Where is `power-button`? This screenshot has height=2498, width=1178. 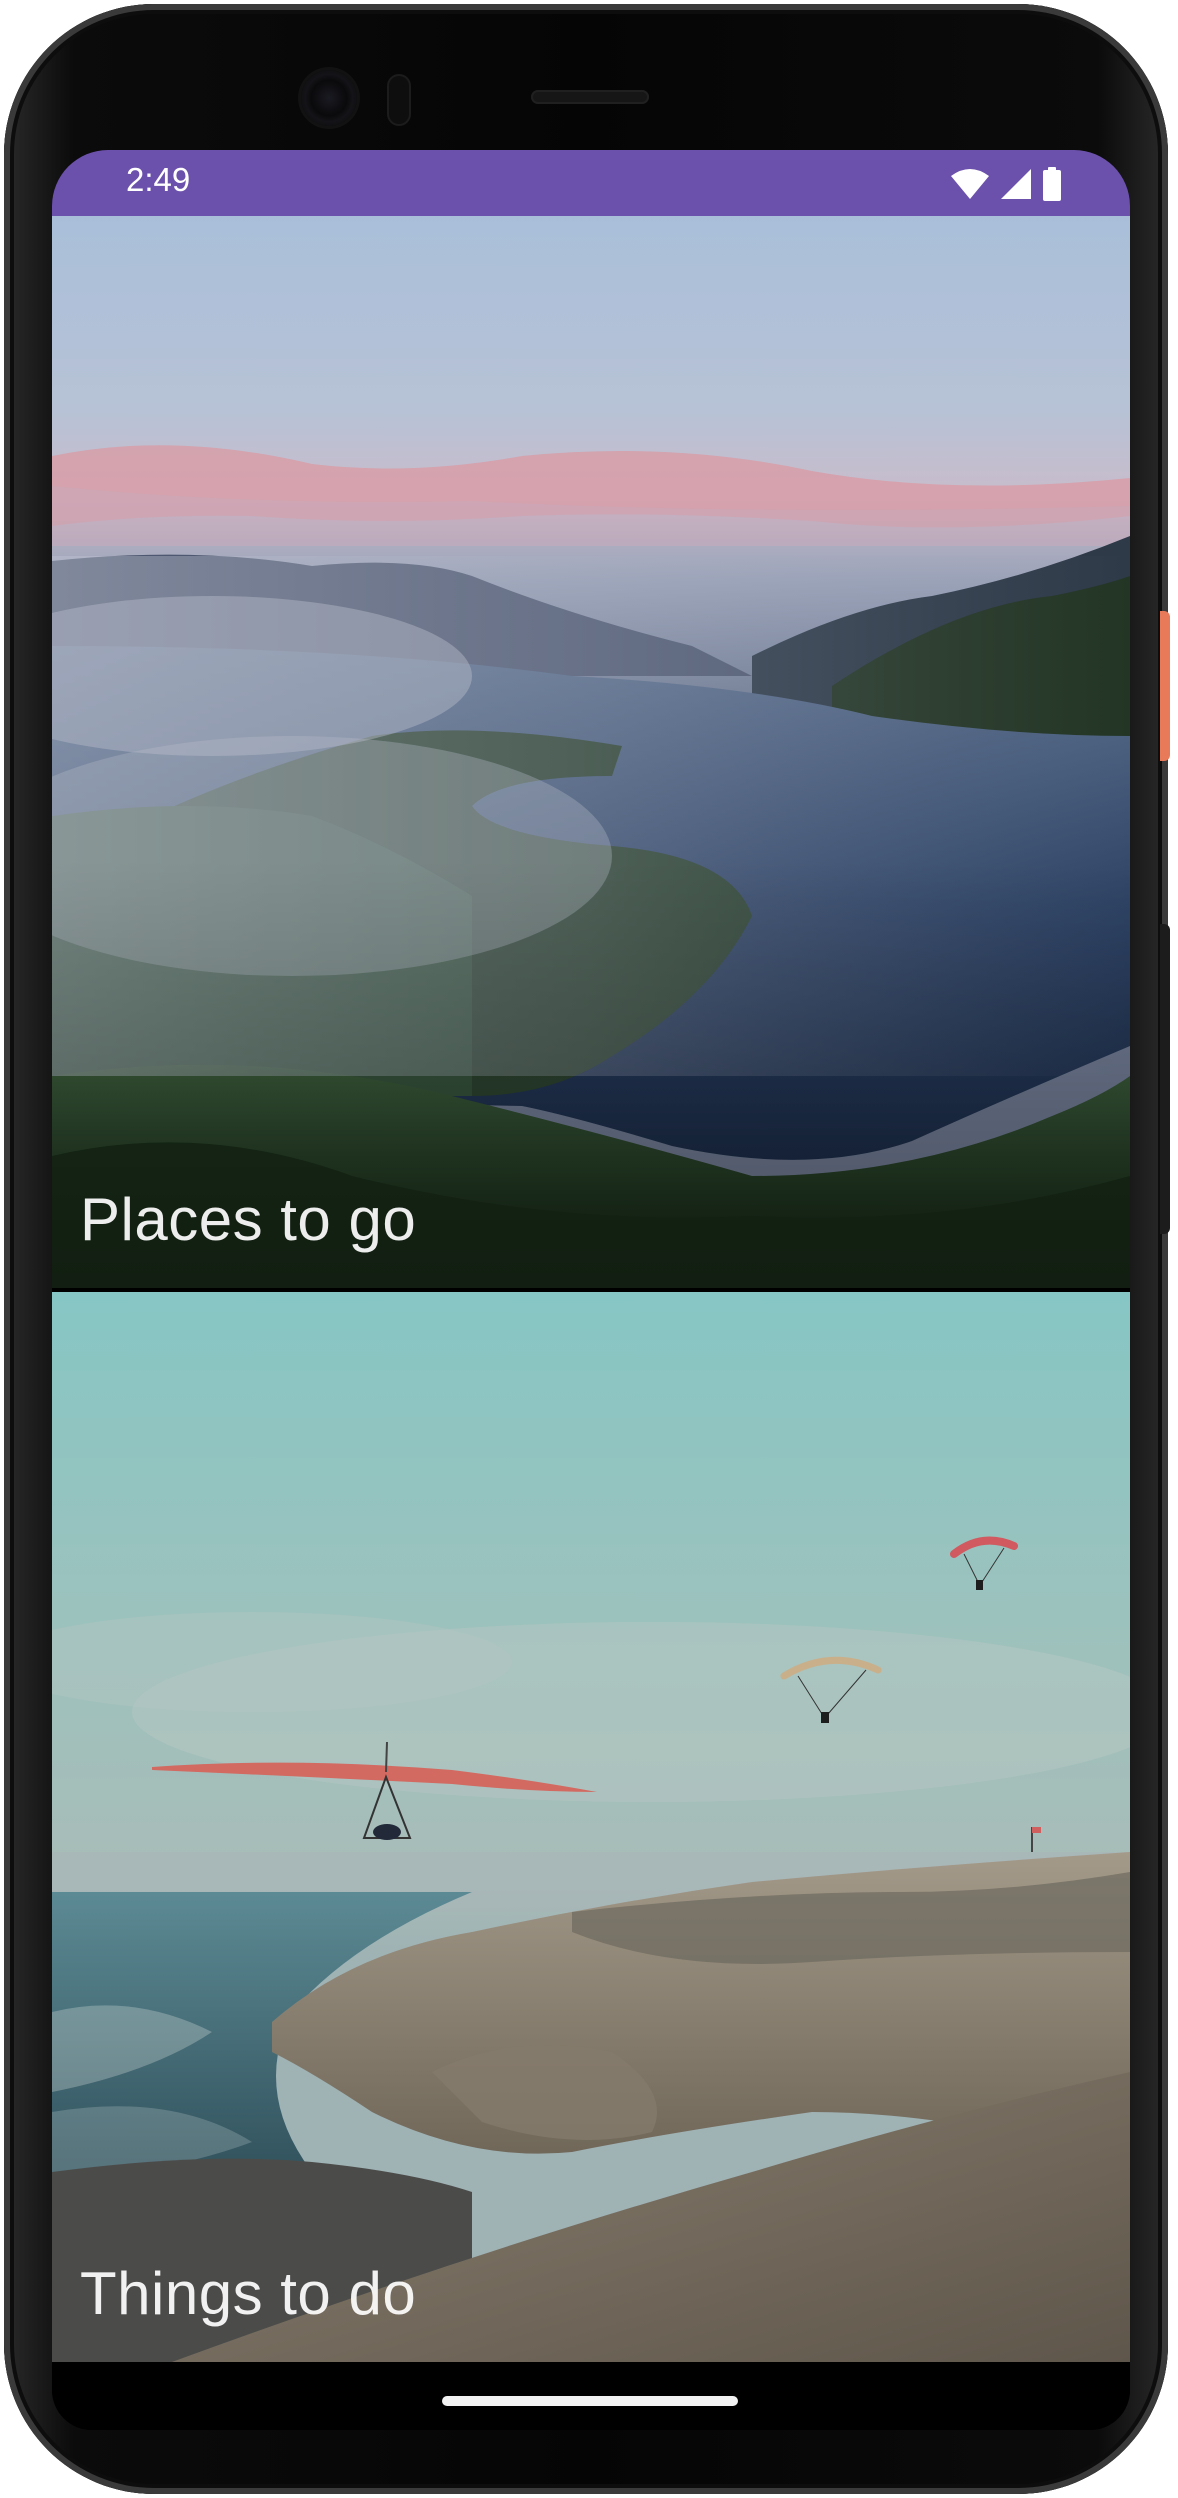
power-button is located at coordinates (1165, 686).